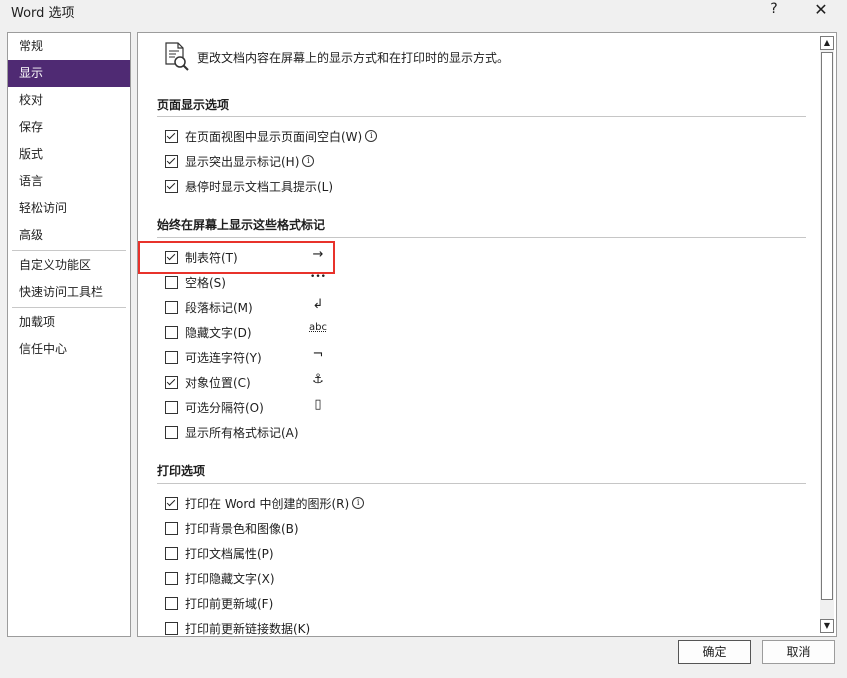 This screenshot has height=678, width=847. What do you see at coordinates (241, 225) in the screenshot?
I see `section-title-formatting-marks: 始终在屏幕上显示这些格式标记` at bounding box center [241, 225].